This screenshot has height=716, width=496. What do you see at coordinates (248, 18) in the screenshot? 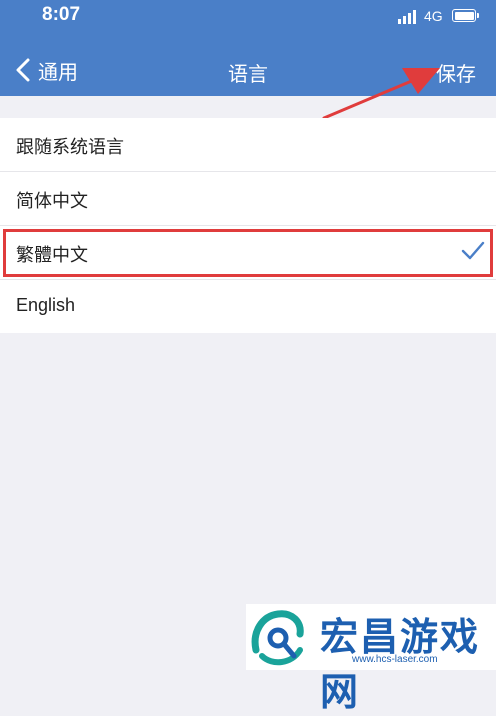
I see `status-bar: 8:07 4G` at bounding box center [248, 18].